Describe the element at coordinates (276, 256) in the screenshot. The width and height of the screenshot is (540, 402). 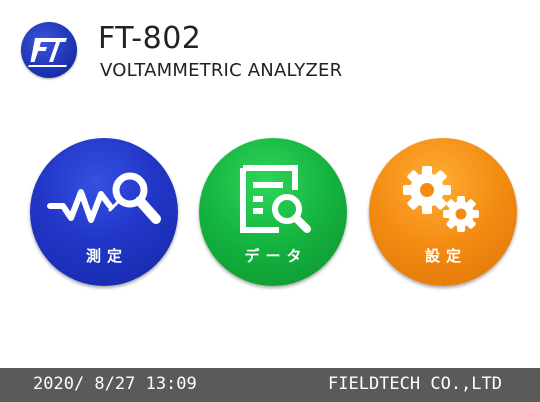
I see `data-label: データ` at that location.